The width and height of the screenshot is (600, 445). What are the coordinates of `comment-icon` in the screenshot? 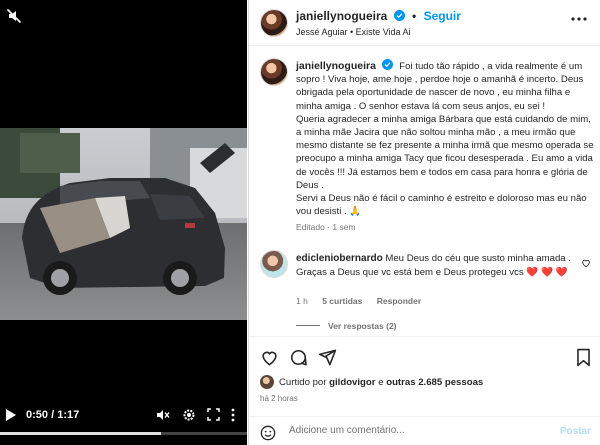 It's located at (298, 357).